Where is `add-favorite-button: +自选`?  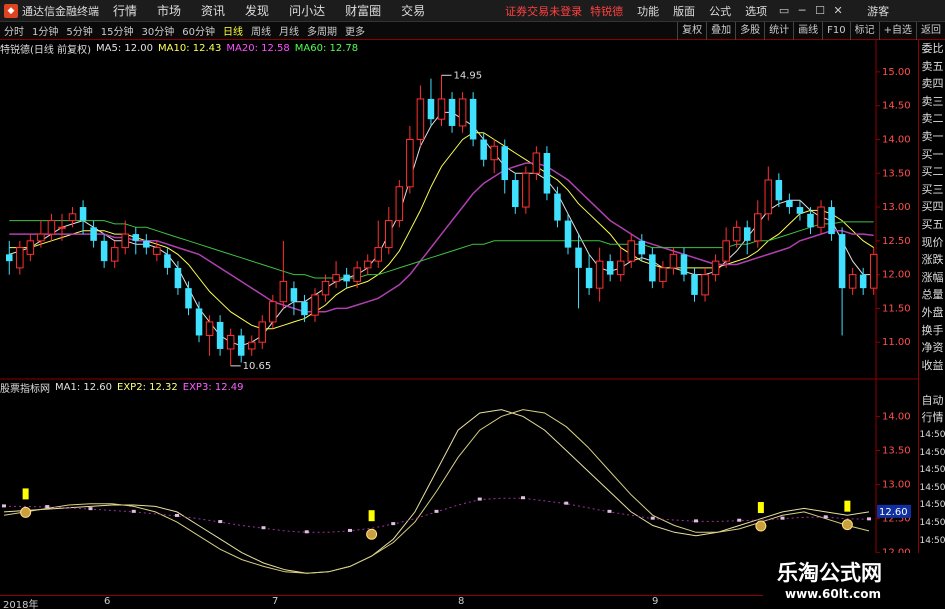
add-favorite-button: +自选 is located at coordinates (897, 31).